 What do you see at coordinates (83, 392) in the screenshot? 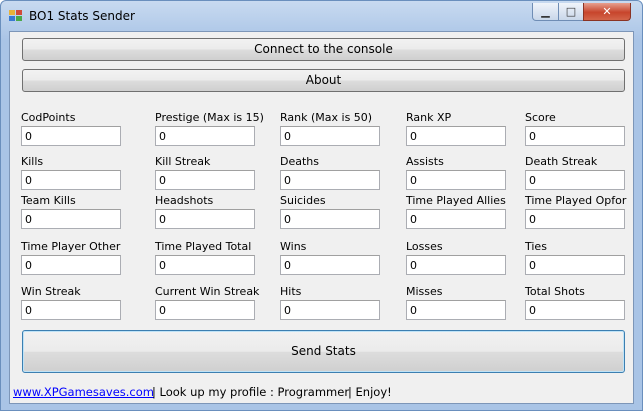
I see `website-link: www.XPGamesaves.com` at bounding box center [83, 392].